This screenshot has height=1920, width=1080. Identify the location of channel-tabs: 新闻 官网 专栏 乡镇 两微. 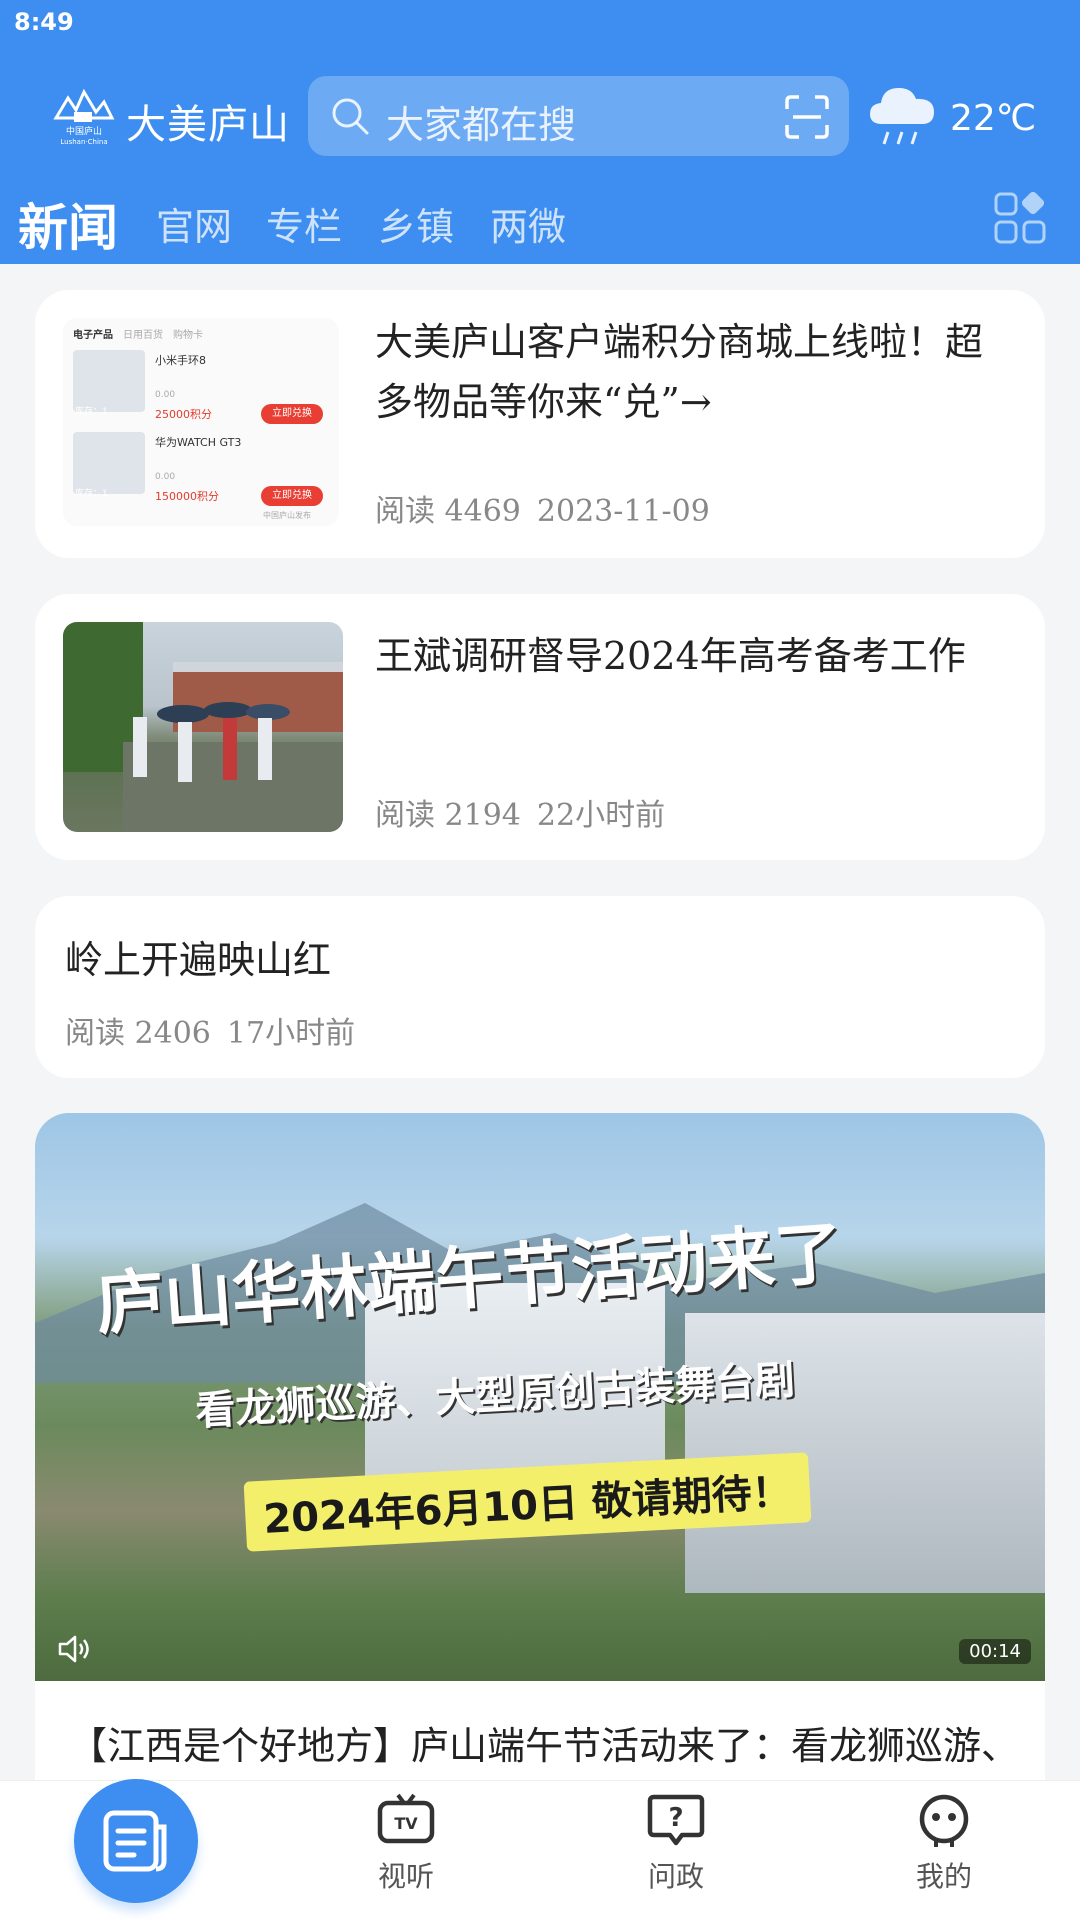
(540, 223).